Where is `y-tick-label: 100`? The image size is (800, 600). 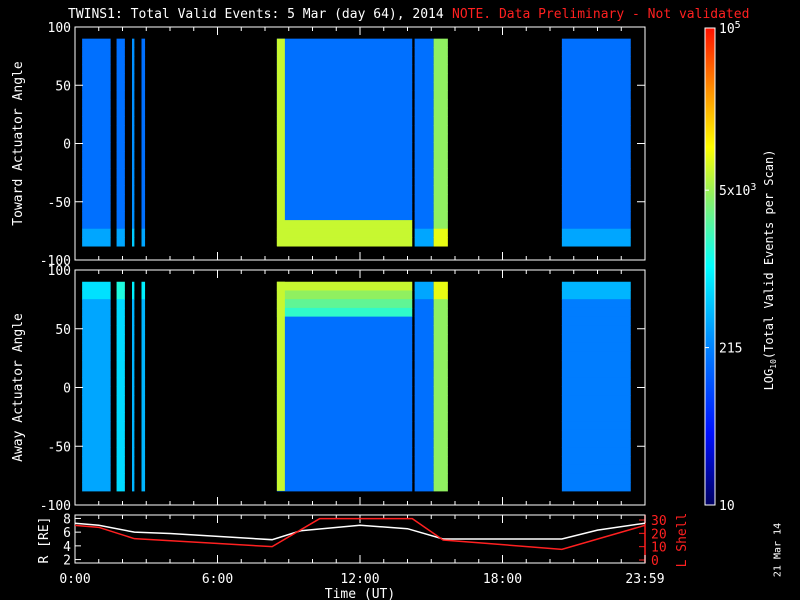
y-tick-label: 100 is located at coordinates (59, 271).